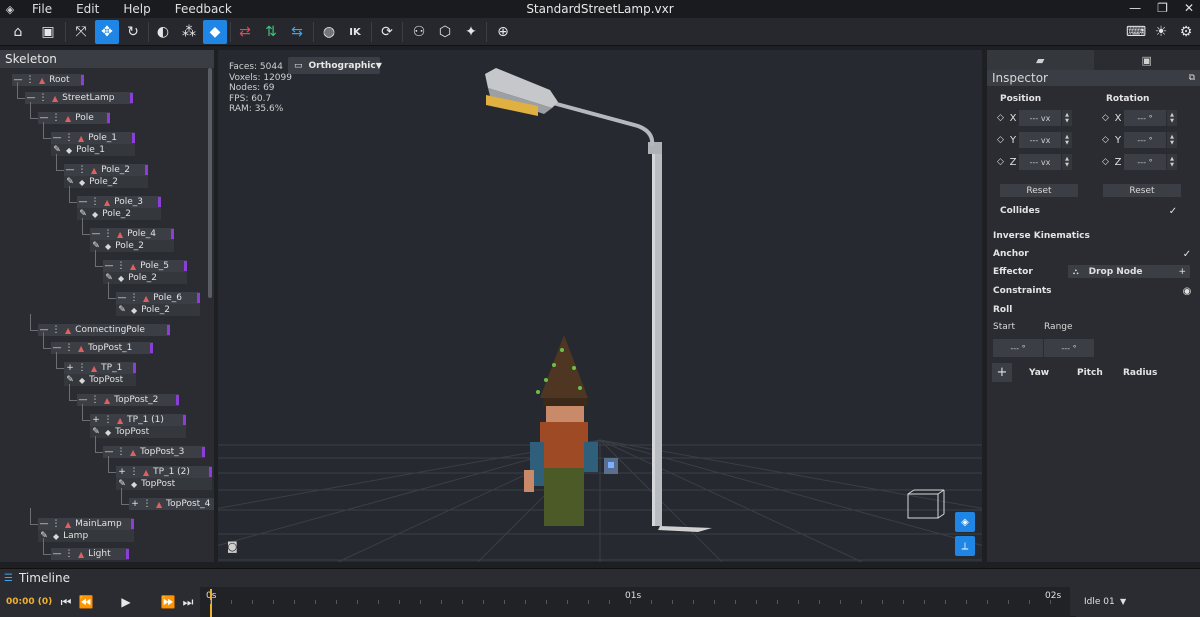 This screenshot has height=617, width=1200. I want to click on keyboard-icon: ⌨, so click(1136, 32).